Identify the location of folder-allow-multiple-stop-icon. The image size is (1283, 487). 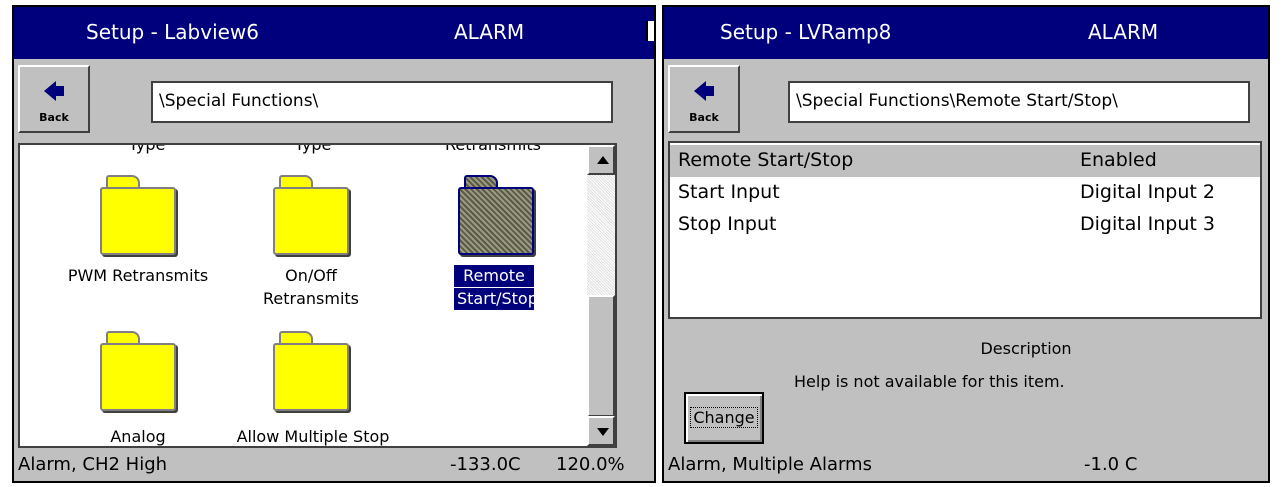
(311, 371).